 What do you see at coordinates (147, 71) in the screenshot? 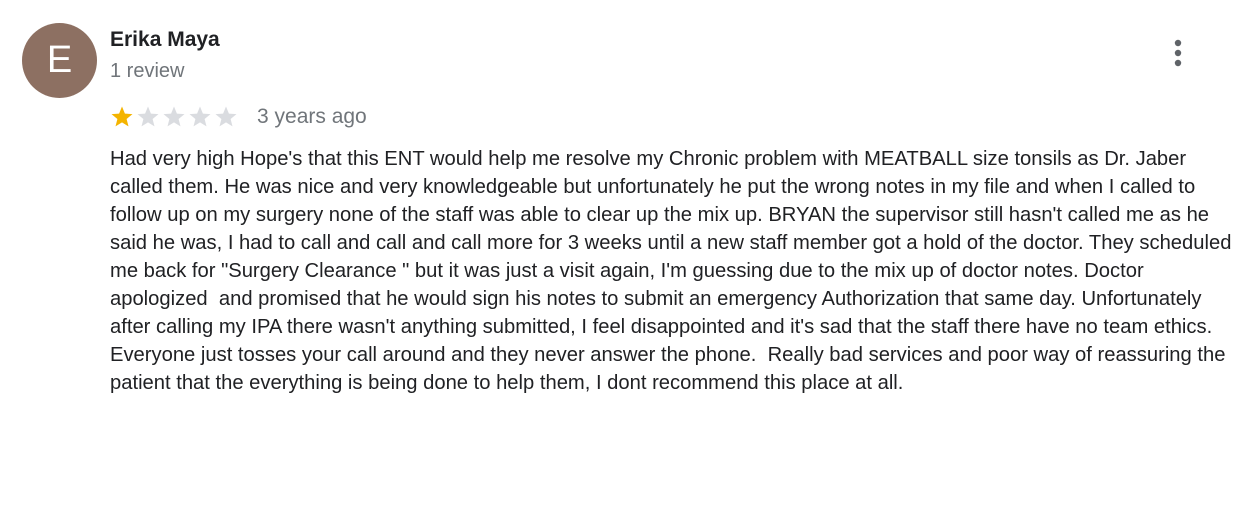
I see `review-count: 1 review` at bounding box center [147, 71].